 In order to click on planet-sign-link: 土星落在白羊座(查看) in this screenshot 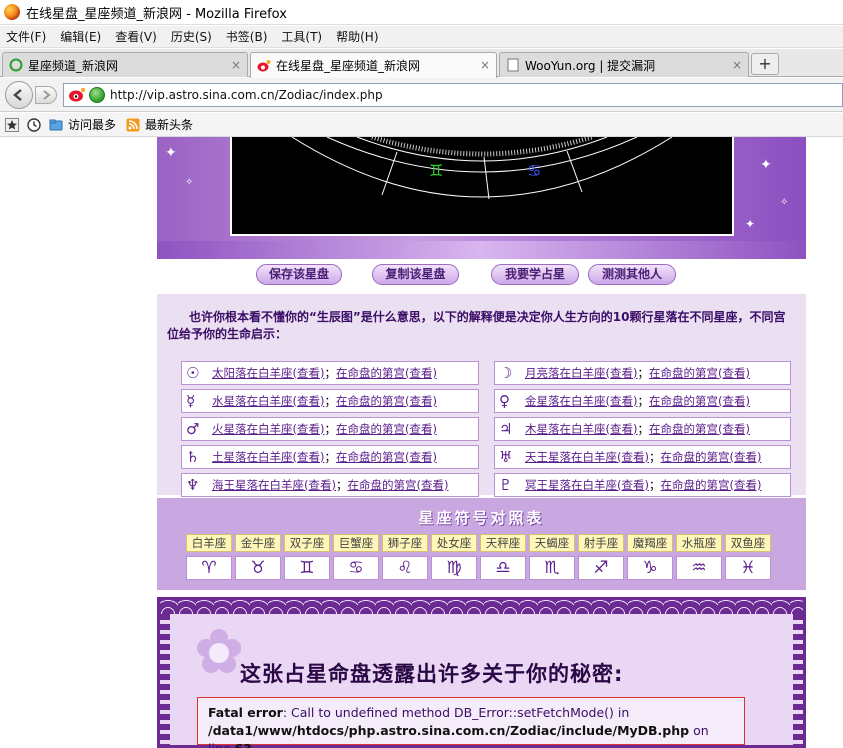, I will do `click(268, 457)`.